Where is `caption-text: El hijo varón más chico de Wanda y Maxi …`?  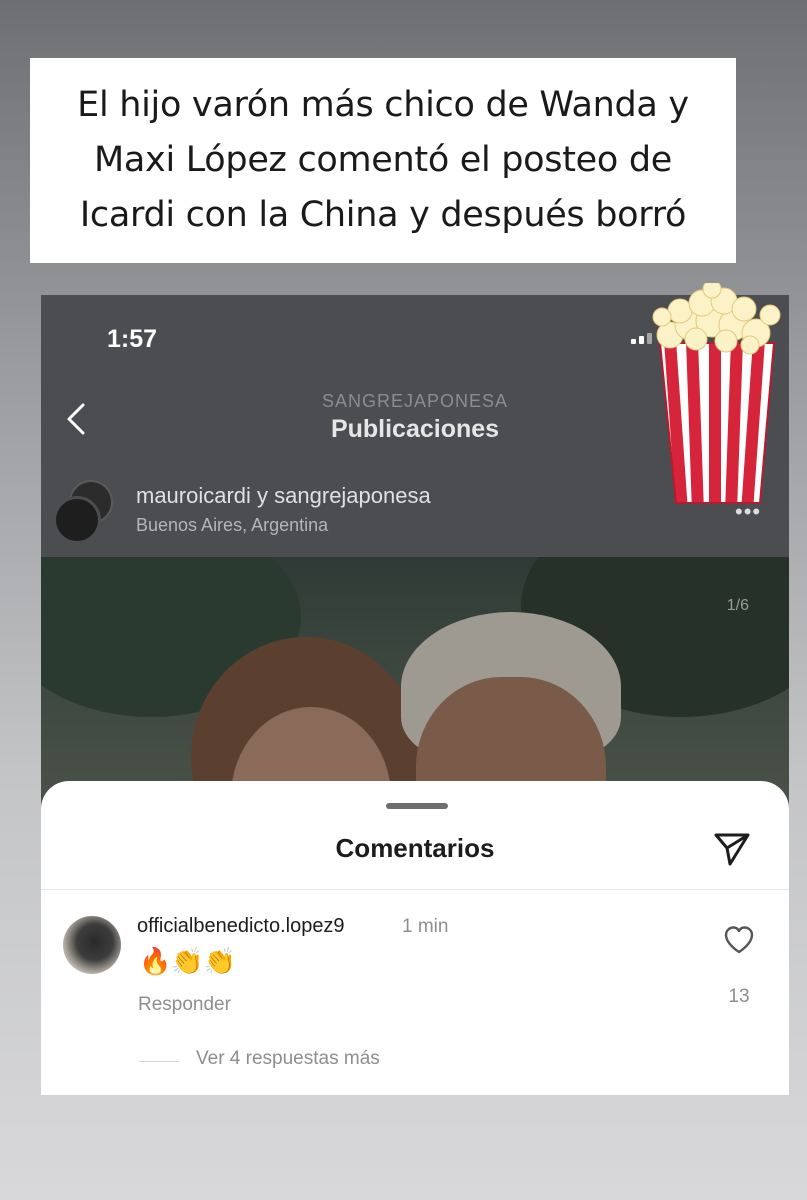 caption-text: El hijo varón más chico de Wanda y Maxi … is located at coordinates (383, 160).